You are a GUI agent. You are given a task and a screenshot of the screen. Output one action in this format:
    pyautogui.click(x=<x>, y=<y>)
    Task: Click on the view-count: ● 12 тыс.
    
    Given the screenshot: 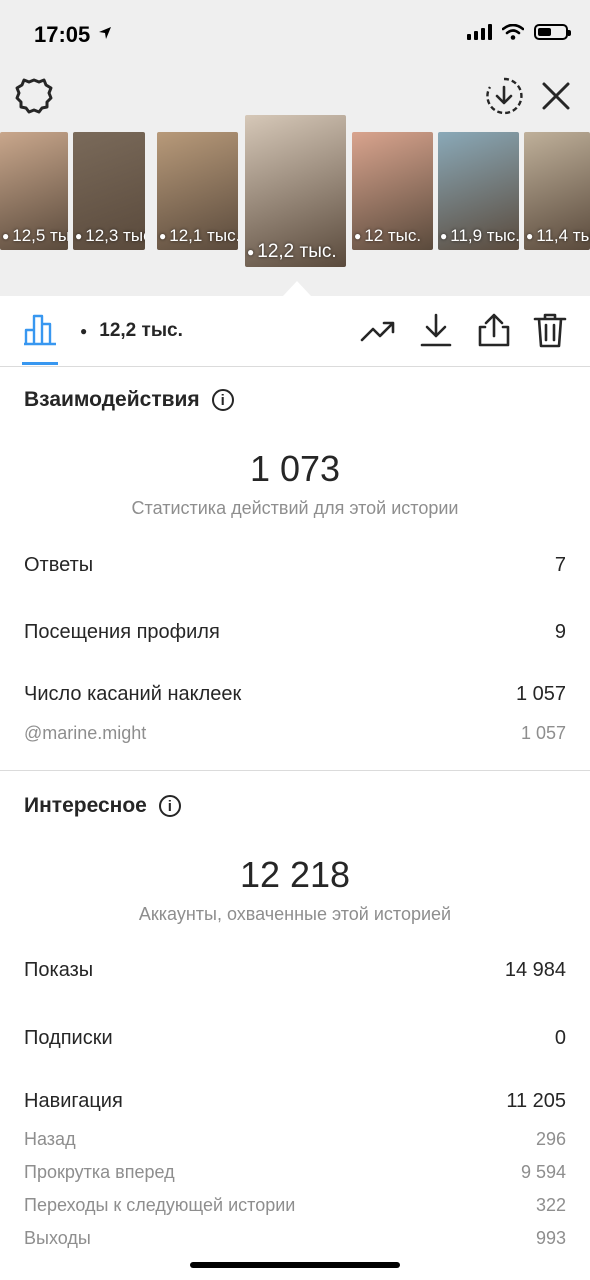 What is the action you would take?
    pyautogui.click(x=388, y=235)
    